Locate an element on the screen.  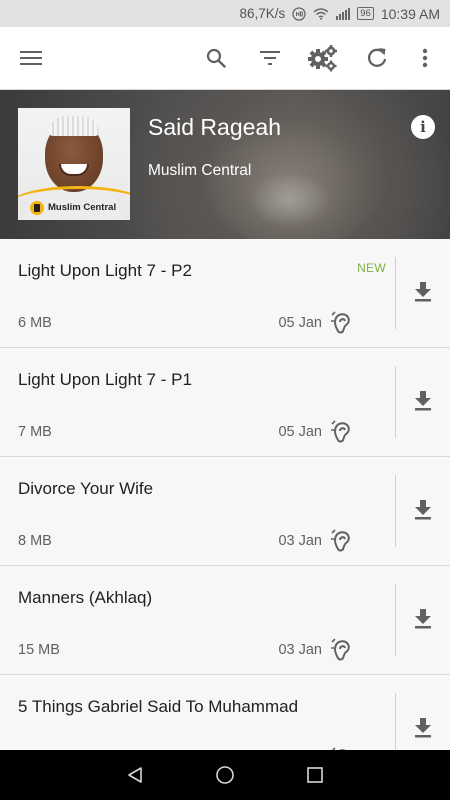
muslim-central-logo: Muslim Central is located at coordinates (76, 207).